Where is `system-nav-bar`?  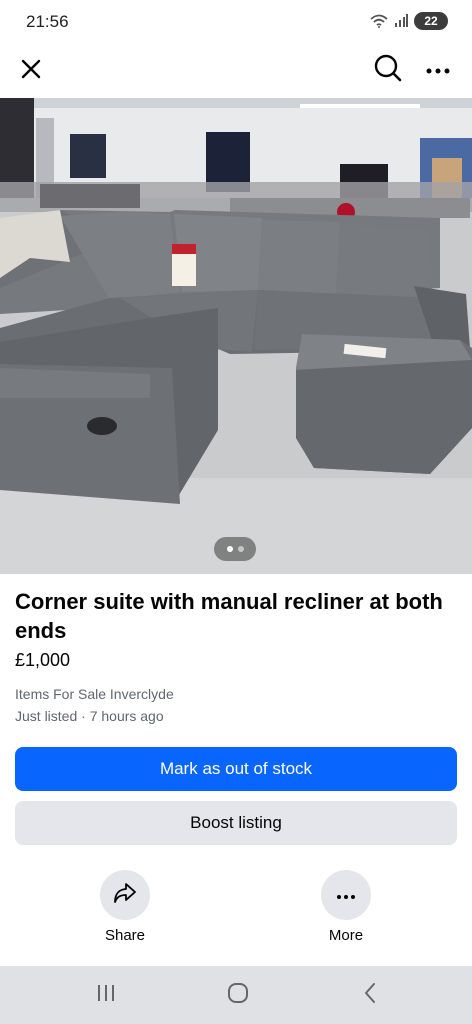
system-nav-bar is located at coordinates (236, 995).